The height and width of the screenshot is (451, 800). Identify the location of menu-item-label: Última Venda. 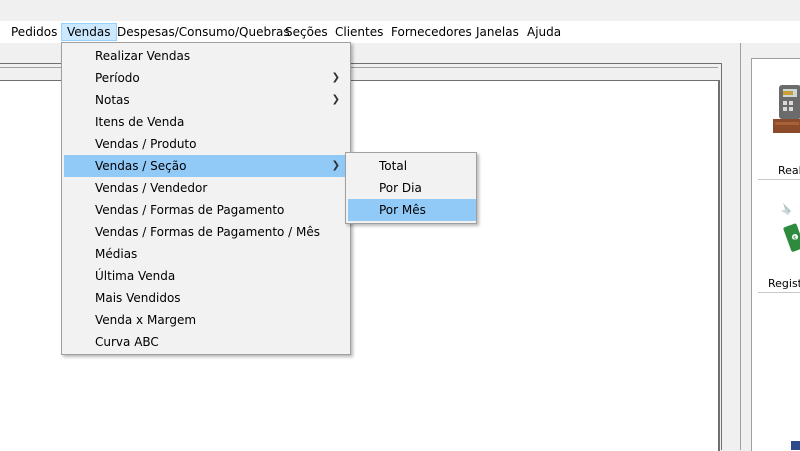
(135, 276).